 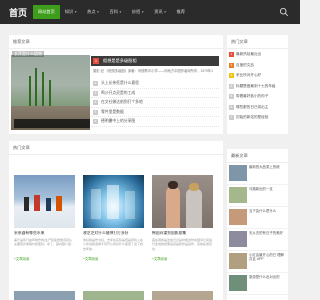 I want to click on list-item: 天从去的有日子的美好, so click(x=257, y=240).